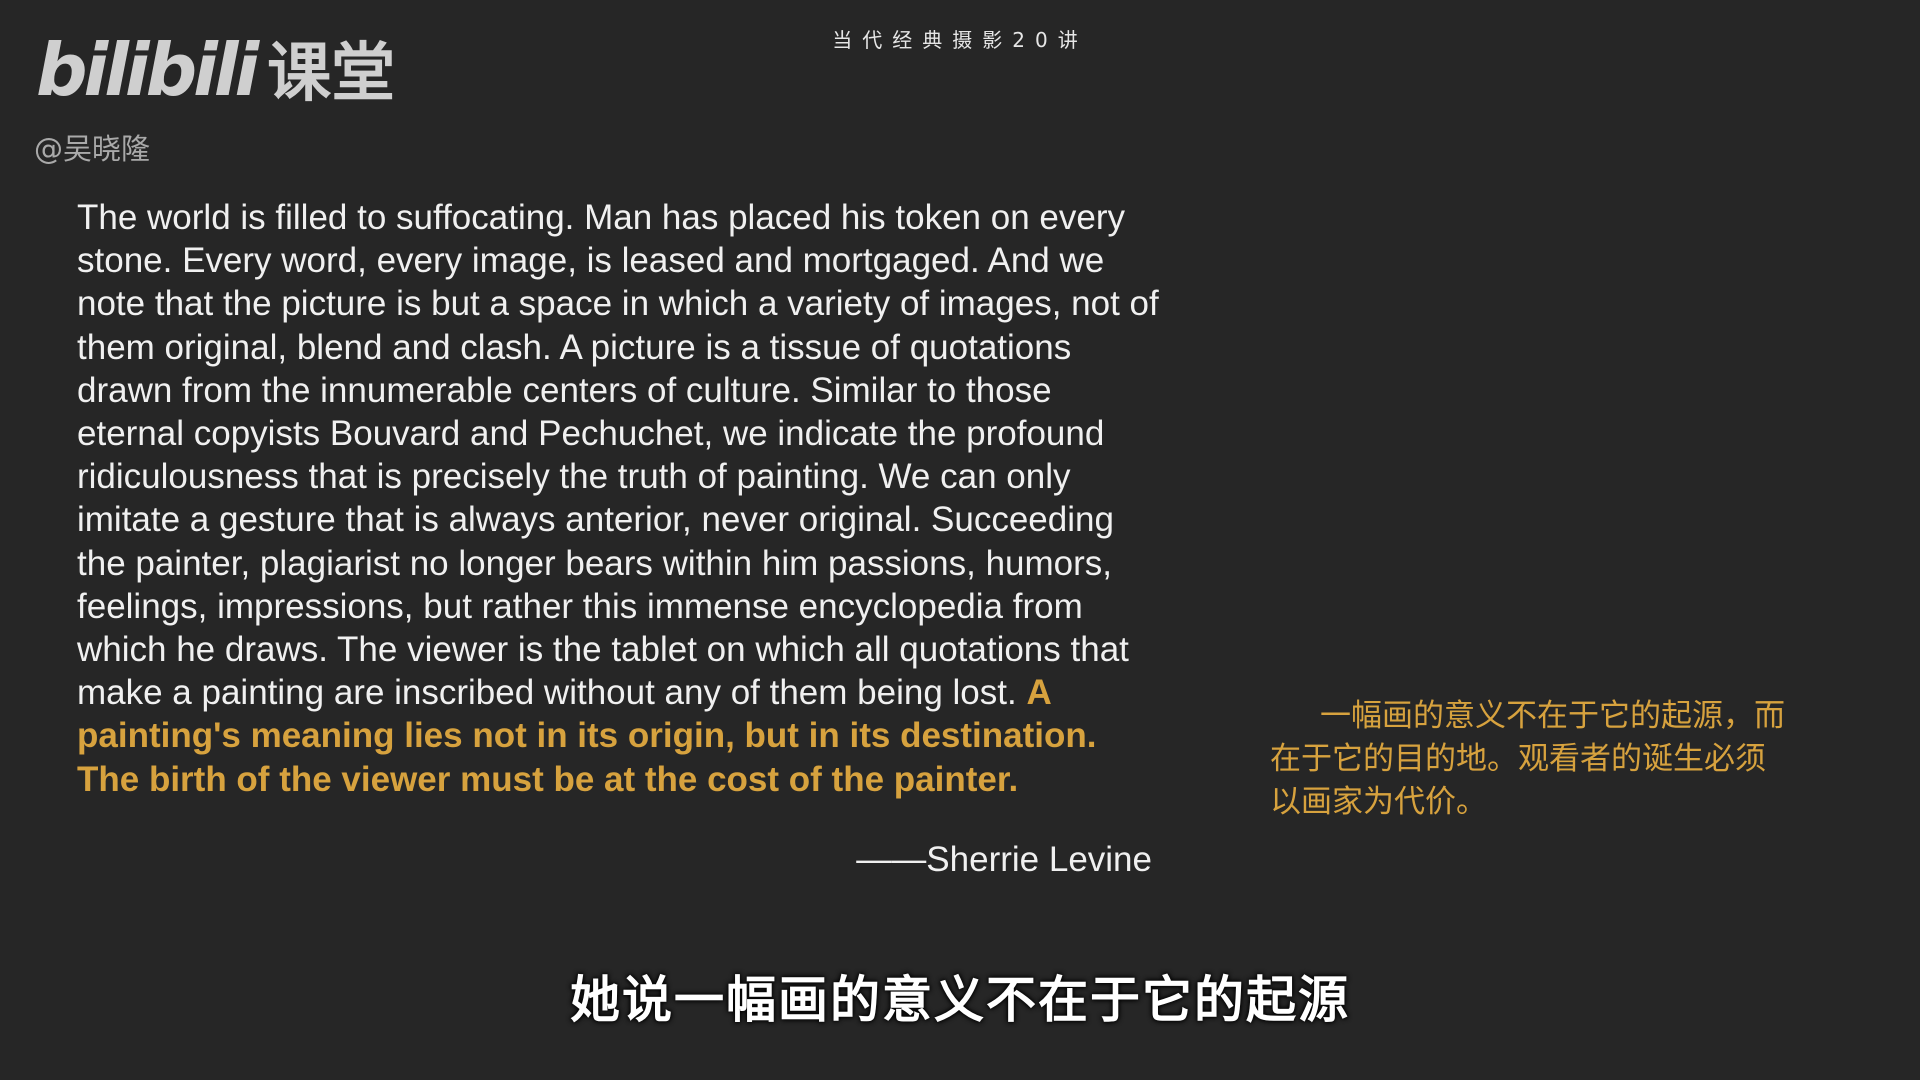  What do you see at coordinates (92, 149) in the screenshot?
I see `author-handle: @吴晓隆` at bounding box center [92, 149].